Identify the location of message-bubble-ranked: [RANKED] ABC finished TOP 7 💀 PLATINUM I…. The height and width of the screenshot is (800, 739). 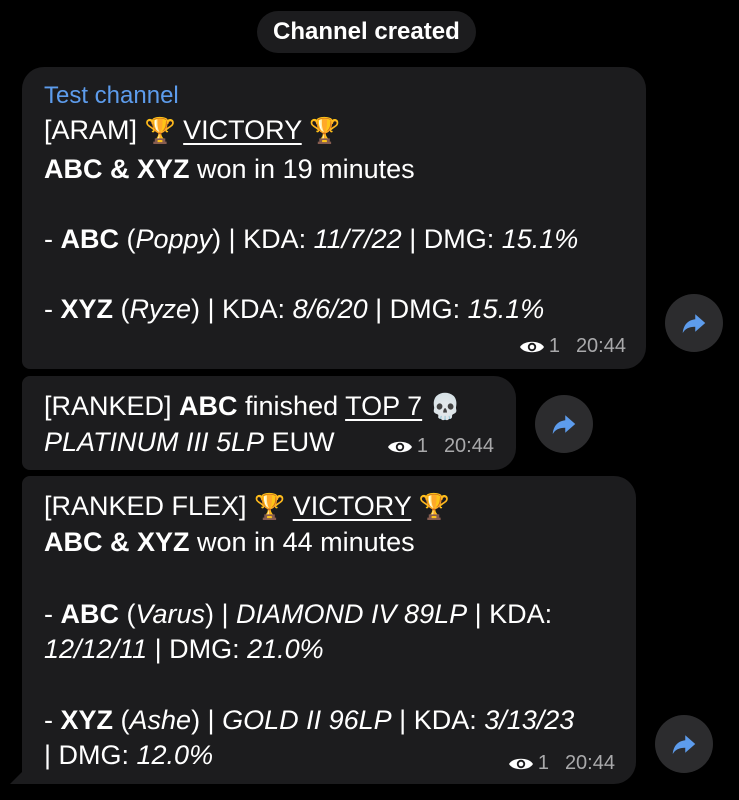
(269, 423).